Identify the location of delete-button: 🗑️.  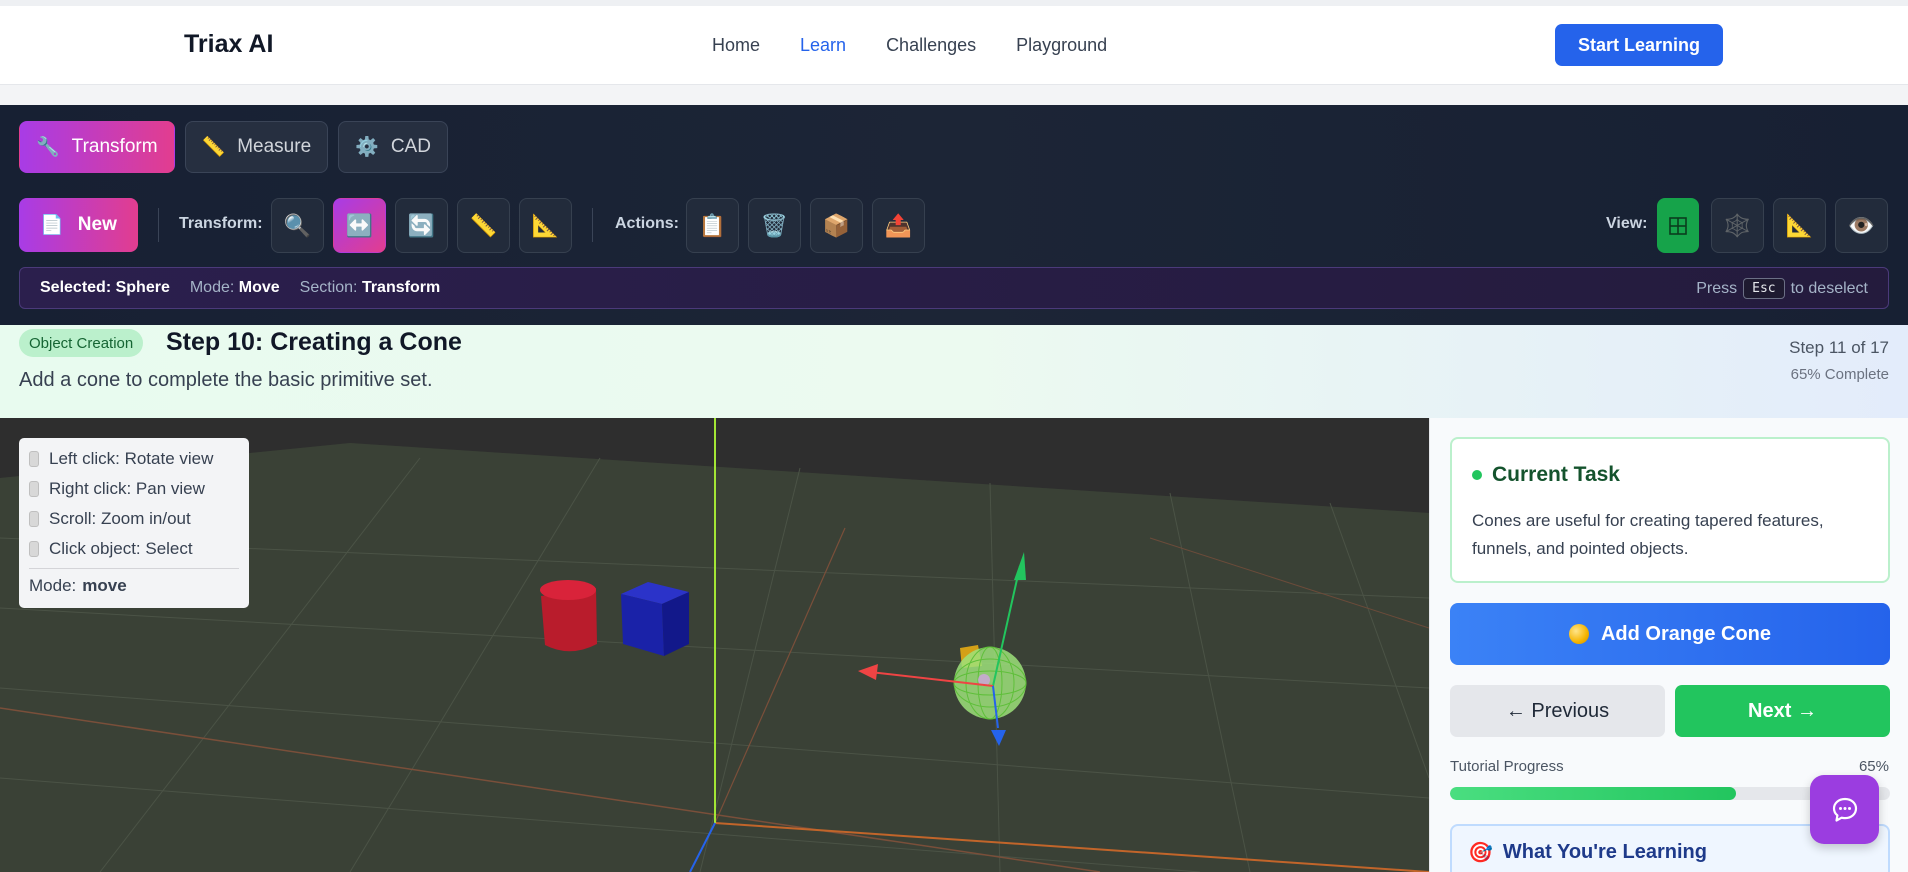
(774, 225).